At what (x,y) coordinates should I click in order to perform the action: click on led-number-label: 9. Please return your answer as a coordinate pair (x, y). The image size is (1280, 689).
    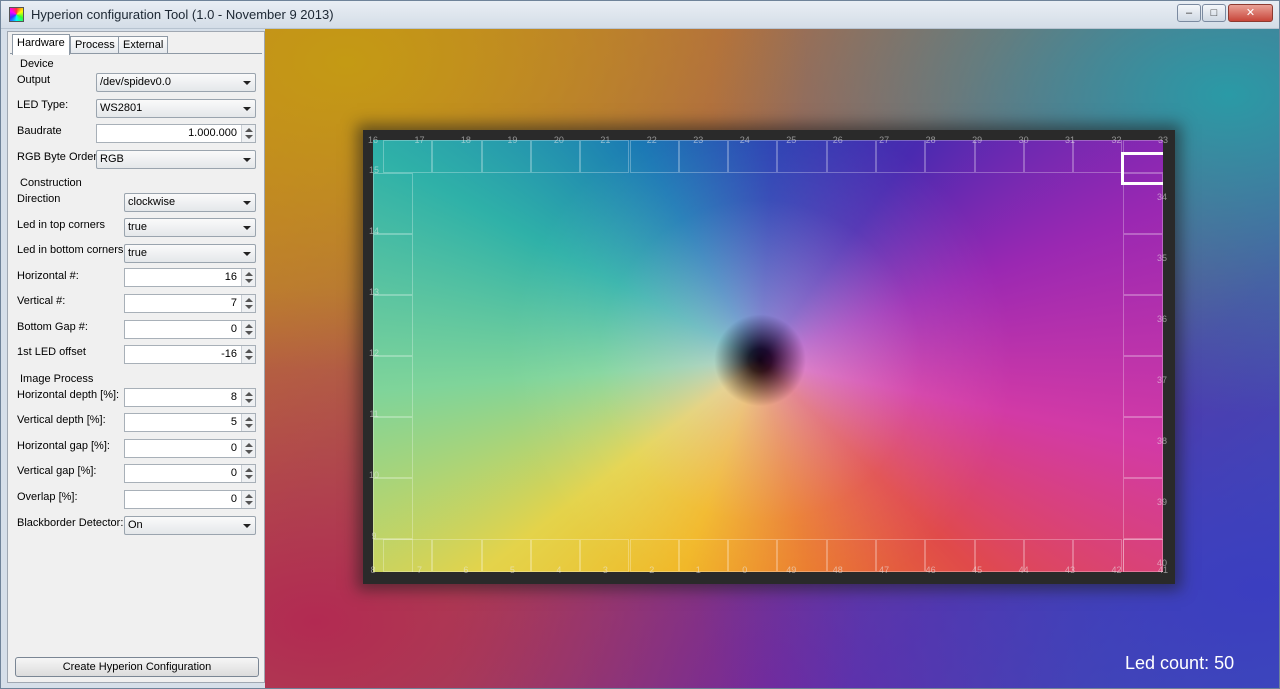
    Looking at the image, I should click on (374, 536).